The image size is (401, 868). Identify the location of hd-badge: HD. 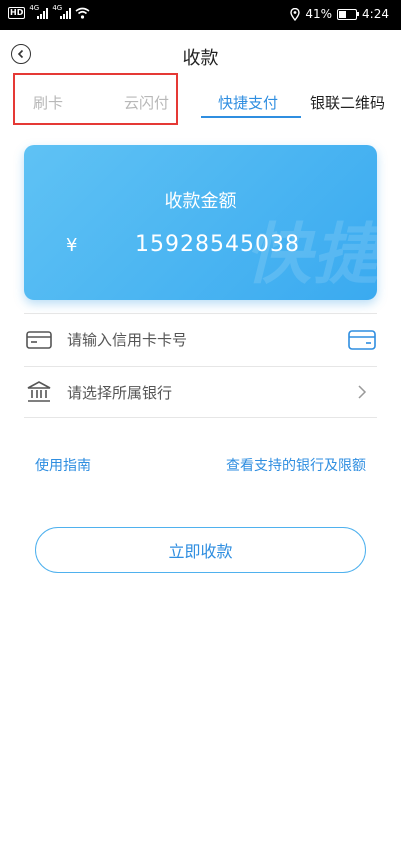
(17, 13).